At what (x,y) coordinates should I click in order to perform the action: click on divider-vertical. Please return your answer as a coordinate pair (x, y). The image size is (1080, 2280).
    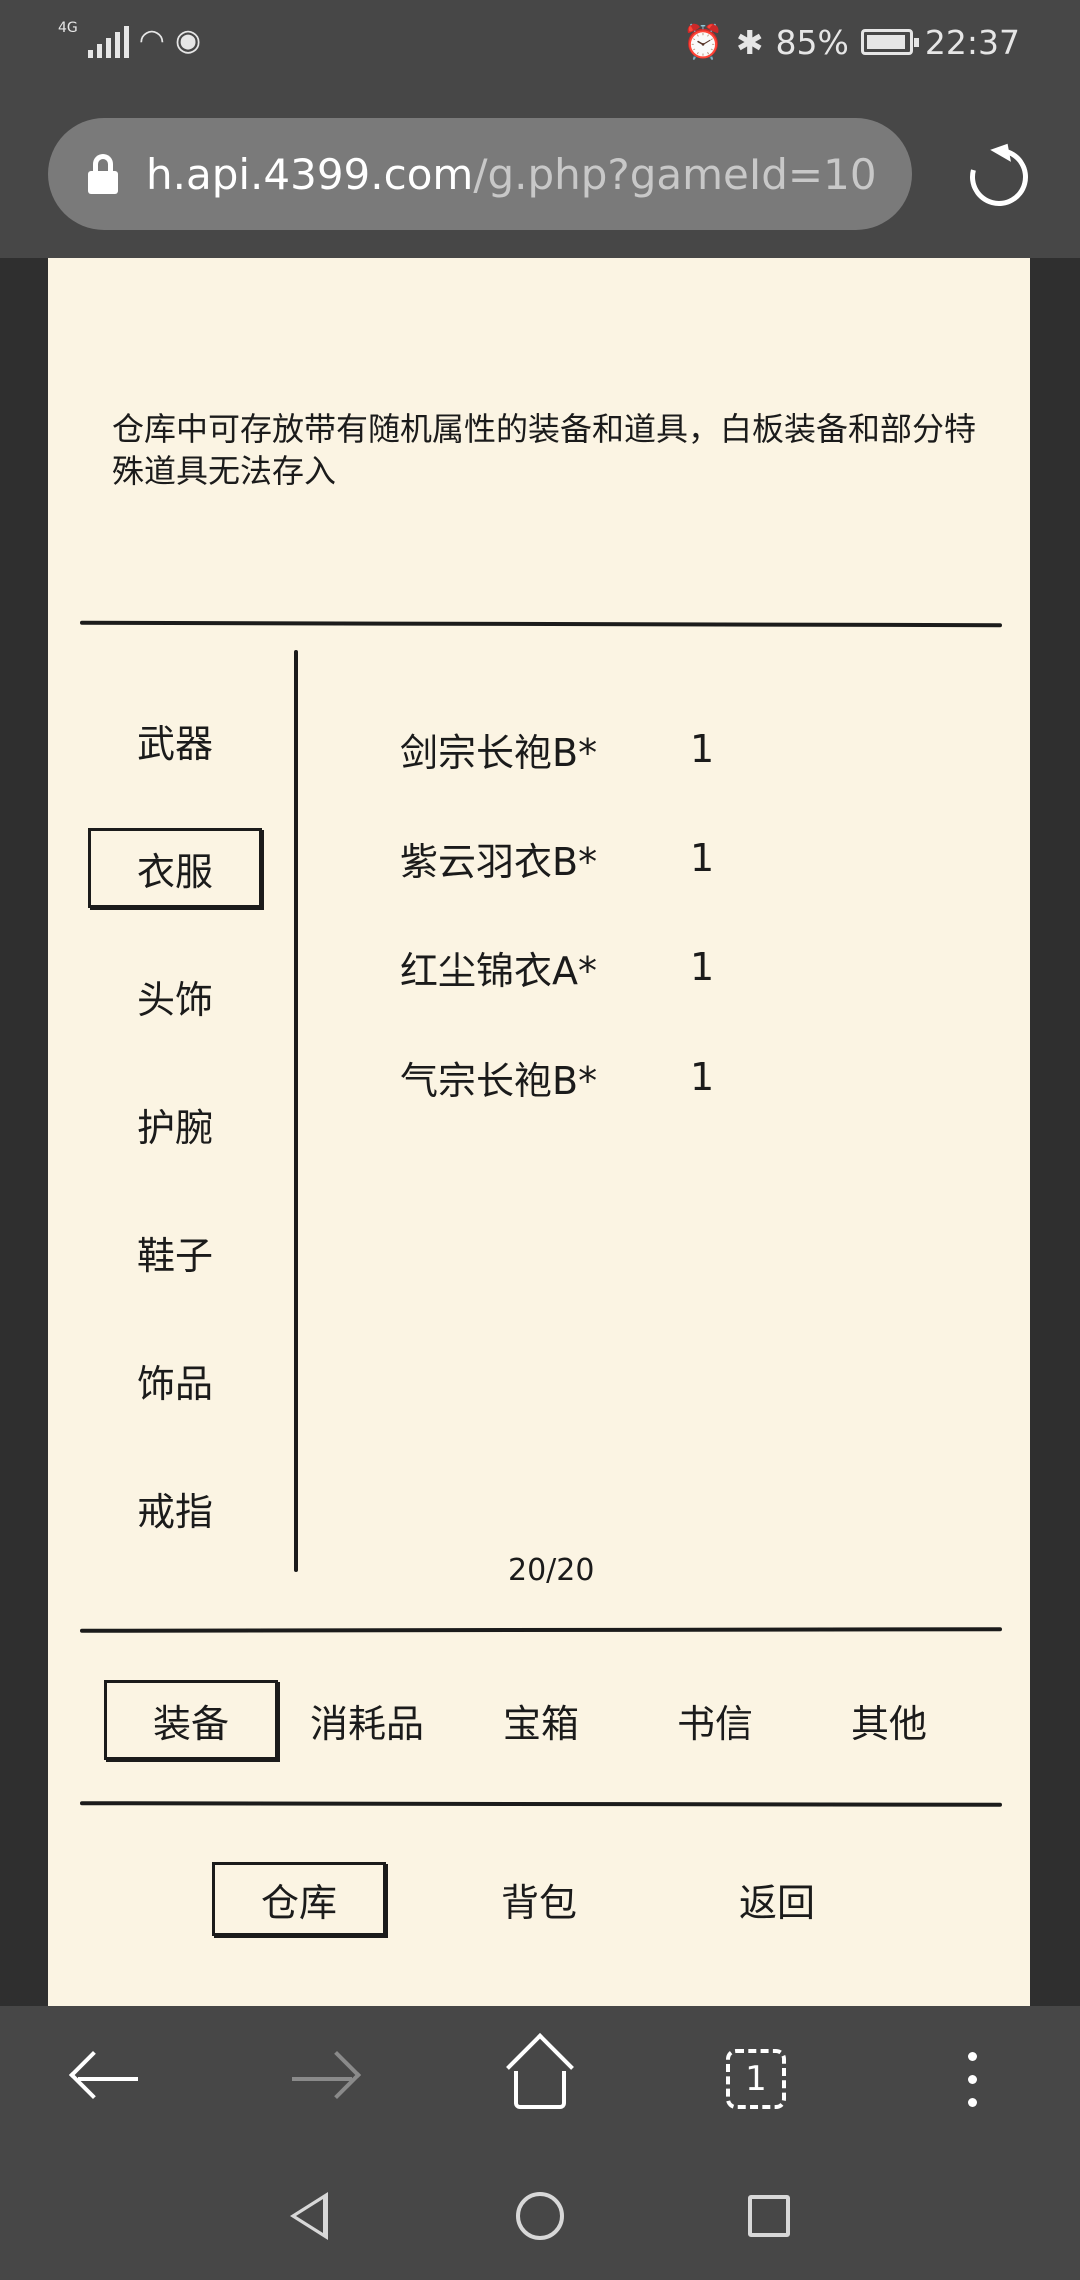
    Looking at the image, I should click on (296, 1111).